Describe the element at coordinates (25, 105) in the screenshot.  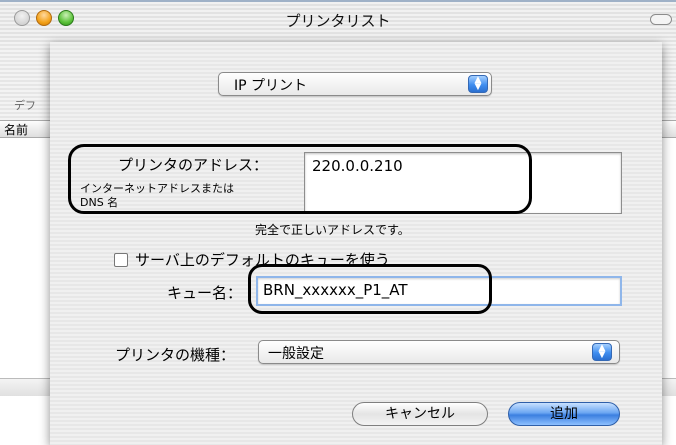
I see `background-default-label: デフ` at that location.